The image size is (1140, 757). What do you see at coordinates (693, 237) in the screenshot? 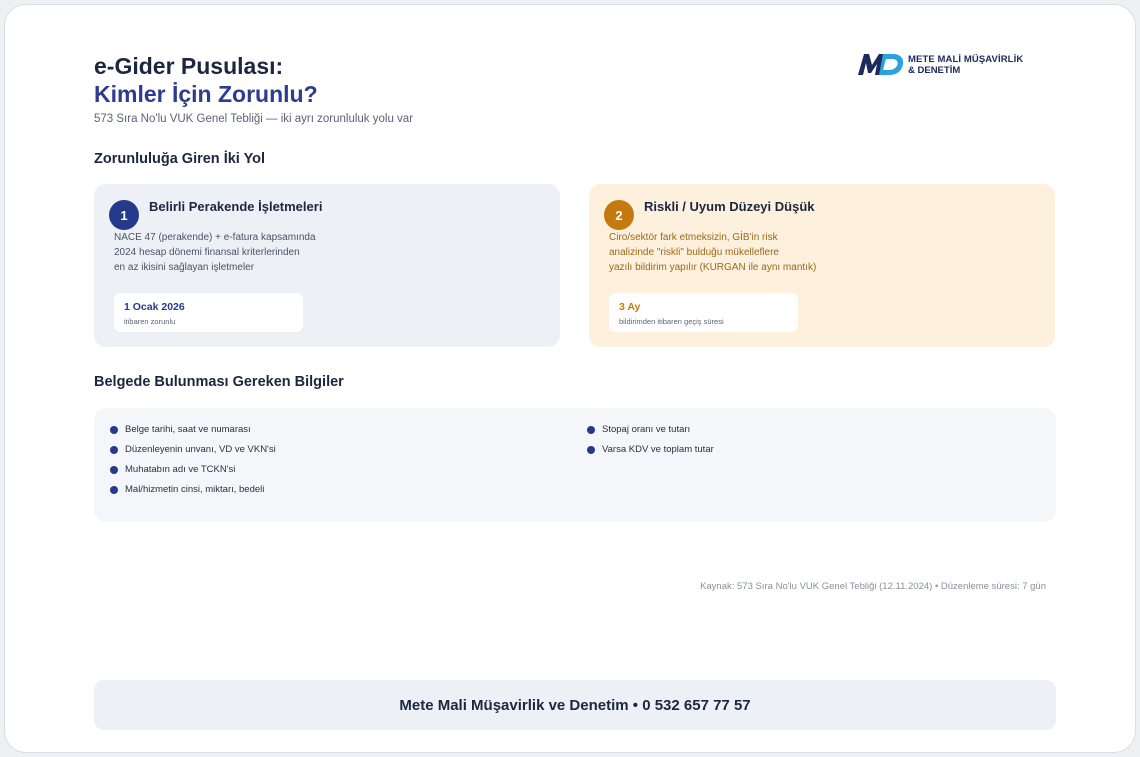
I see `path-description-line: Ciro/sektör fark etmeksizin, GİB'in risk` at bounding box center [693, 237].